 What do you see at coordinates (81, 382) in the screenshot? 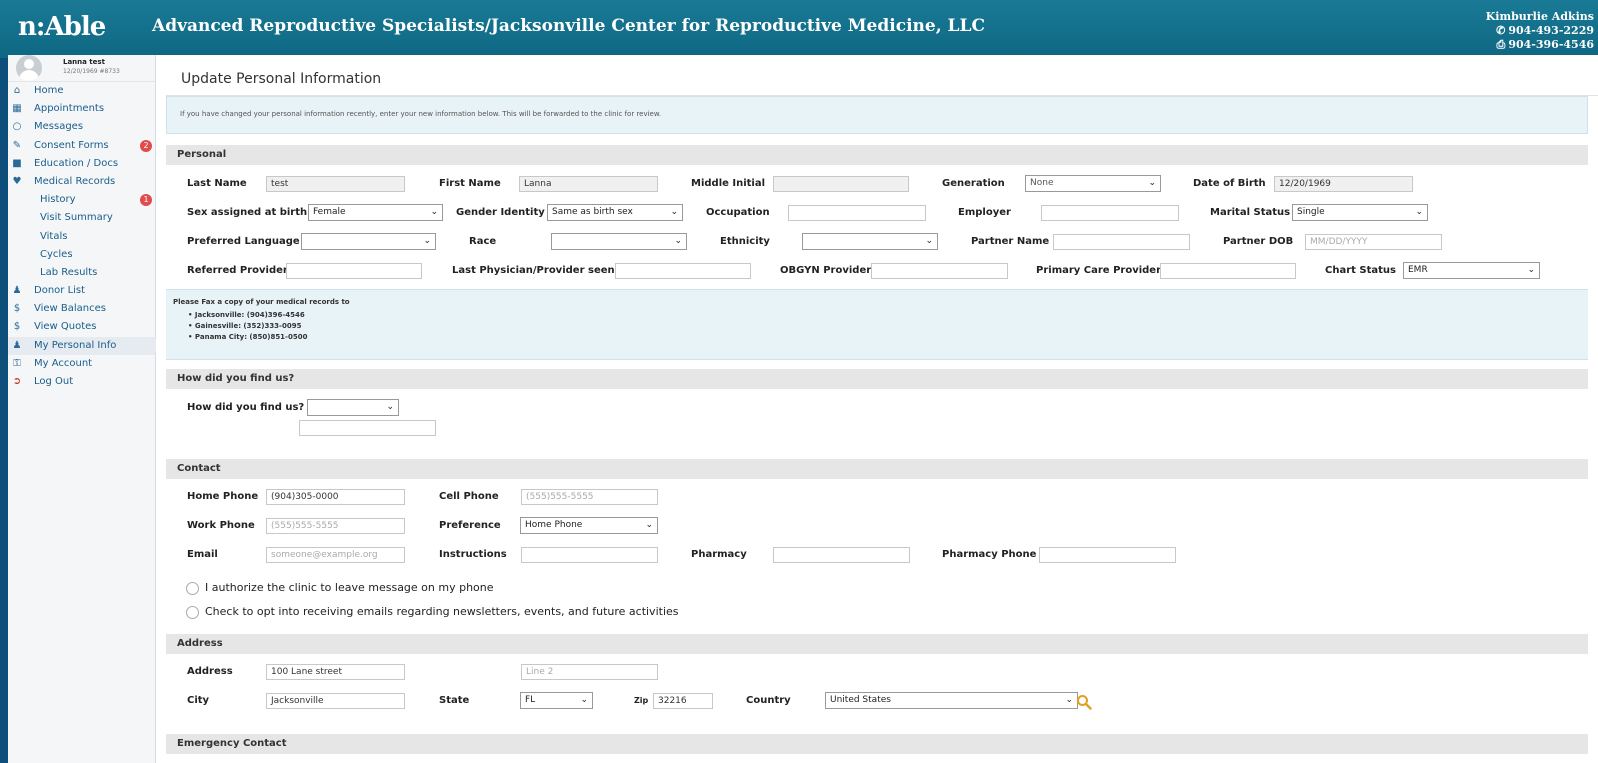
I see `sidebar-item-log-out: ➲ Log Out` at bounding box center [81, 382].